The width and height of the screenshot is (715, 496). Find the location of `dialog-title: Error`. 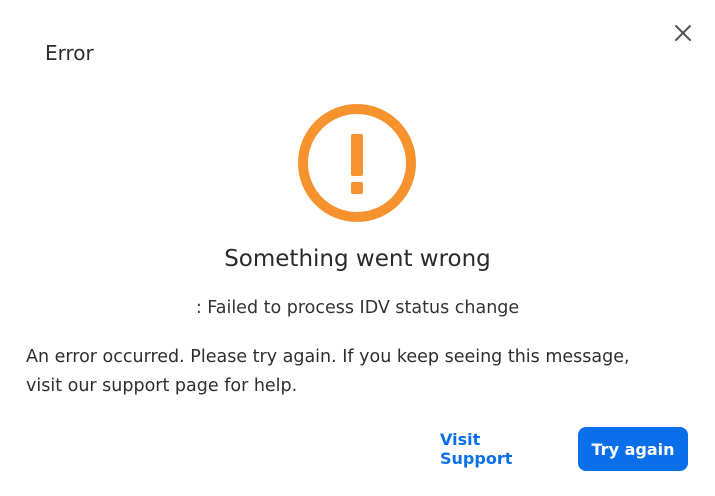

dialog-title: Error is located at coordinates (69, 53).